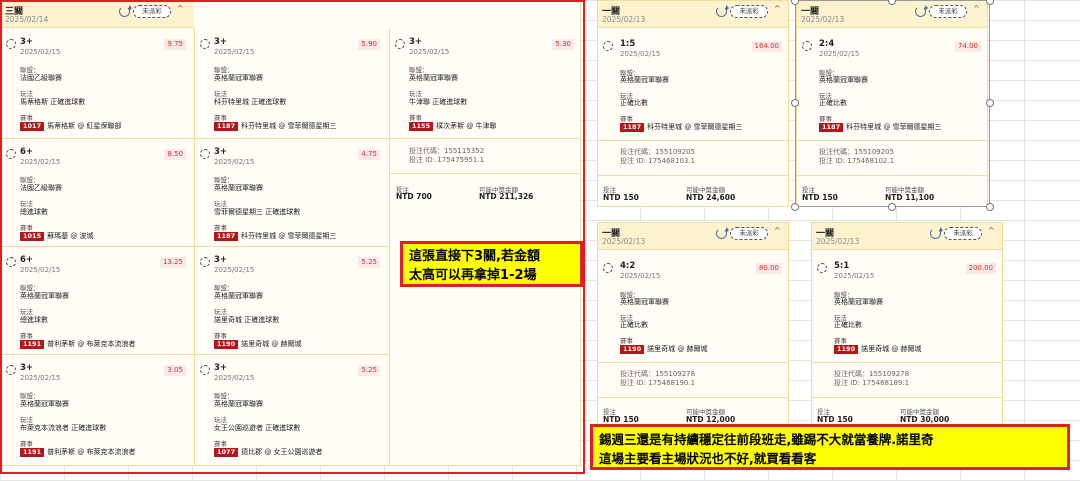 The height and width of the screenshot is (481, 1080). I want to click on leg-selection: 1:5, so click(628, 44).